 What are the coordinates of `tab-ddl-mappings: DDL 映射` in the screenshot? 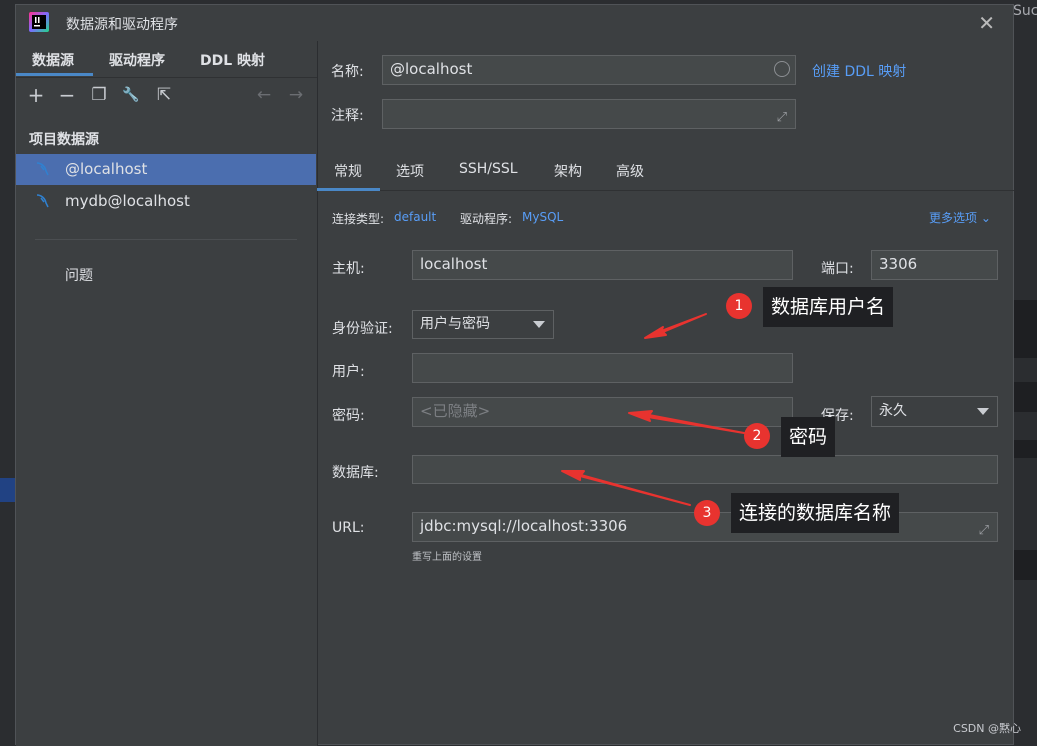 It's located at (232, 60).